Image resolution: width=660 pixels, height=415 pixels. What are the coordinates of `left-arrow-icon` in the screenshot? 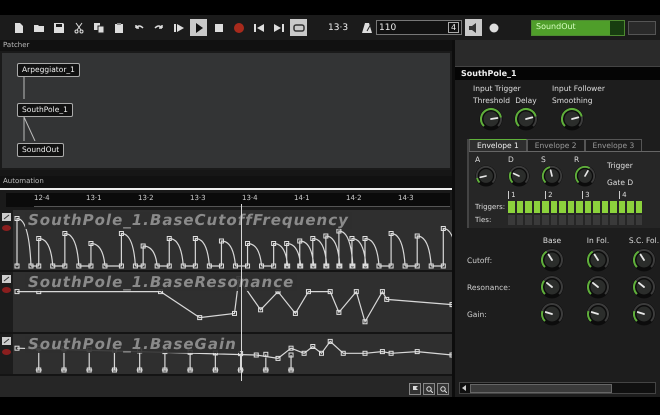 It's located at (464, 388).